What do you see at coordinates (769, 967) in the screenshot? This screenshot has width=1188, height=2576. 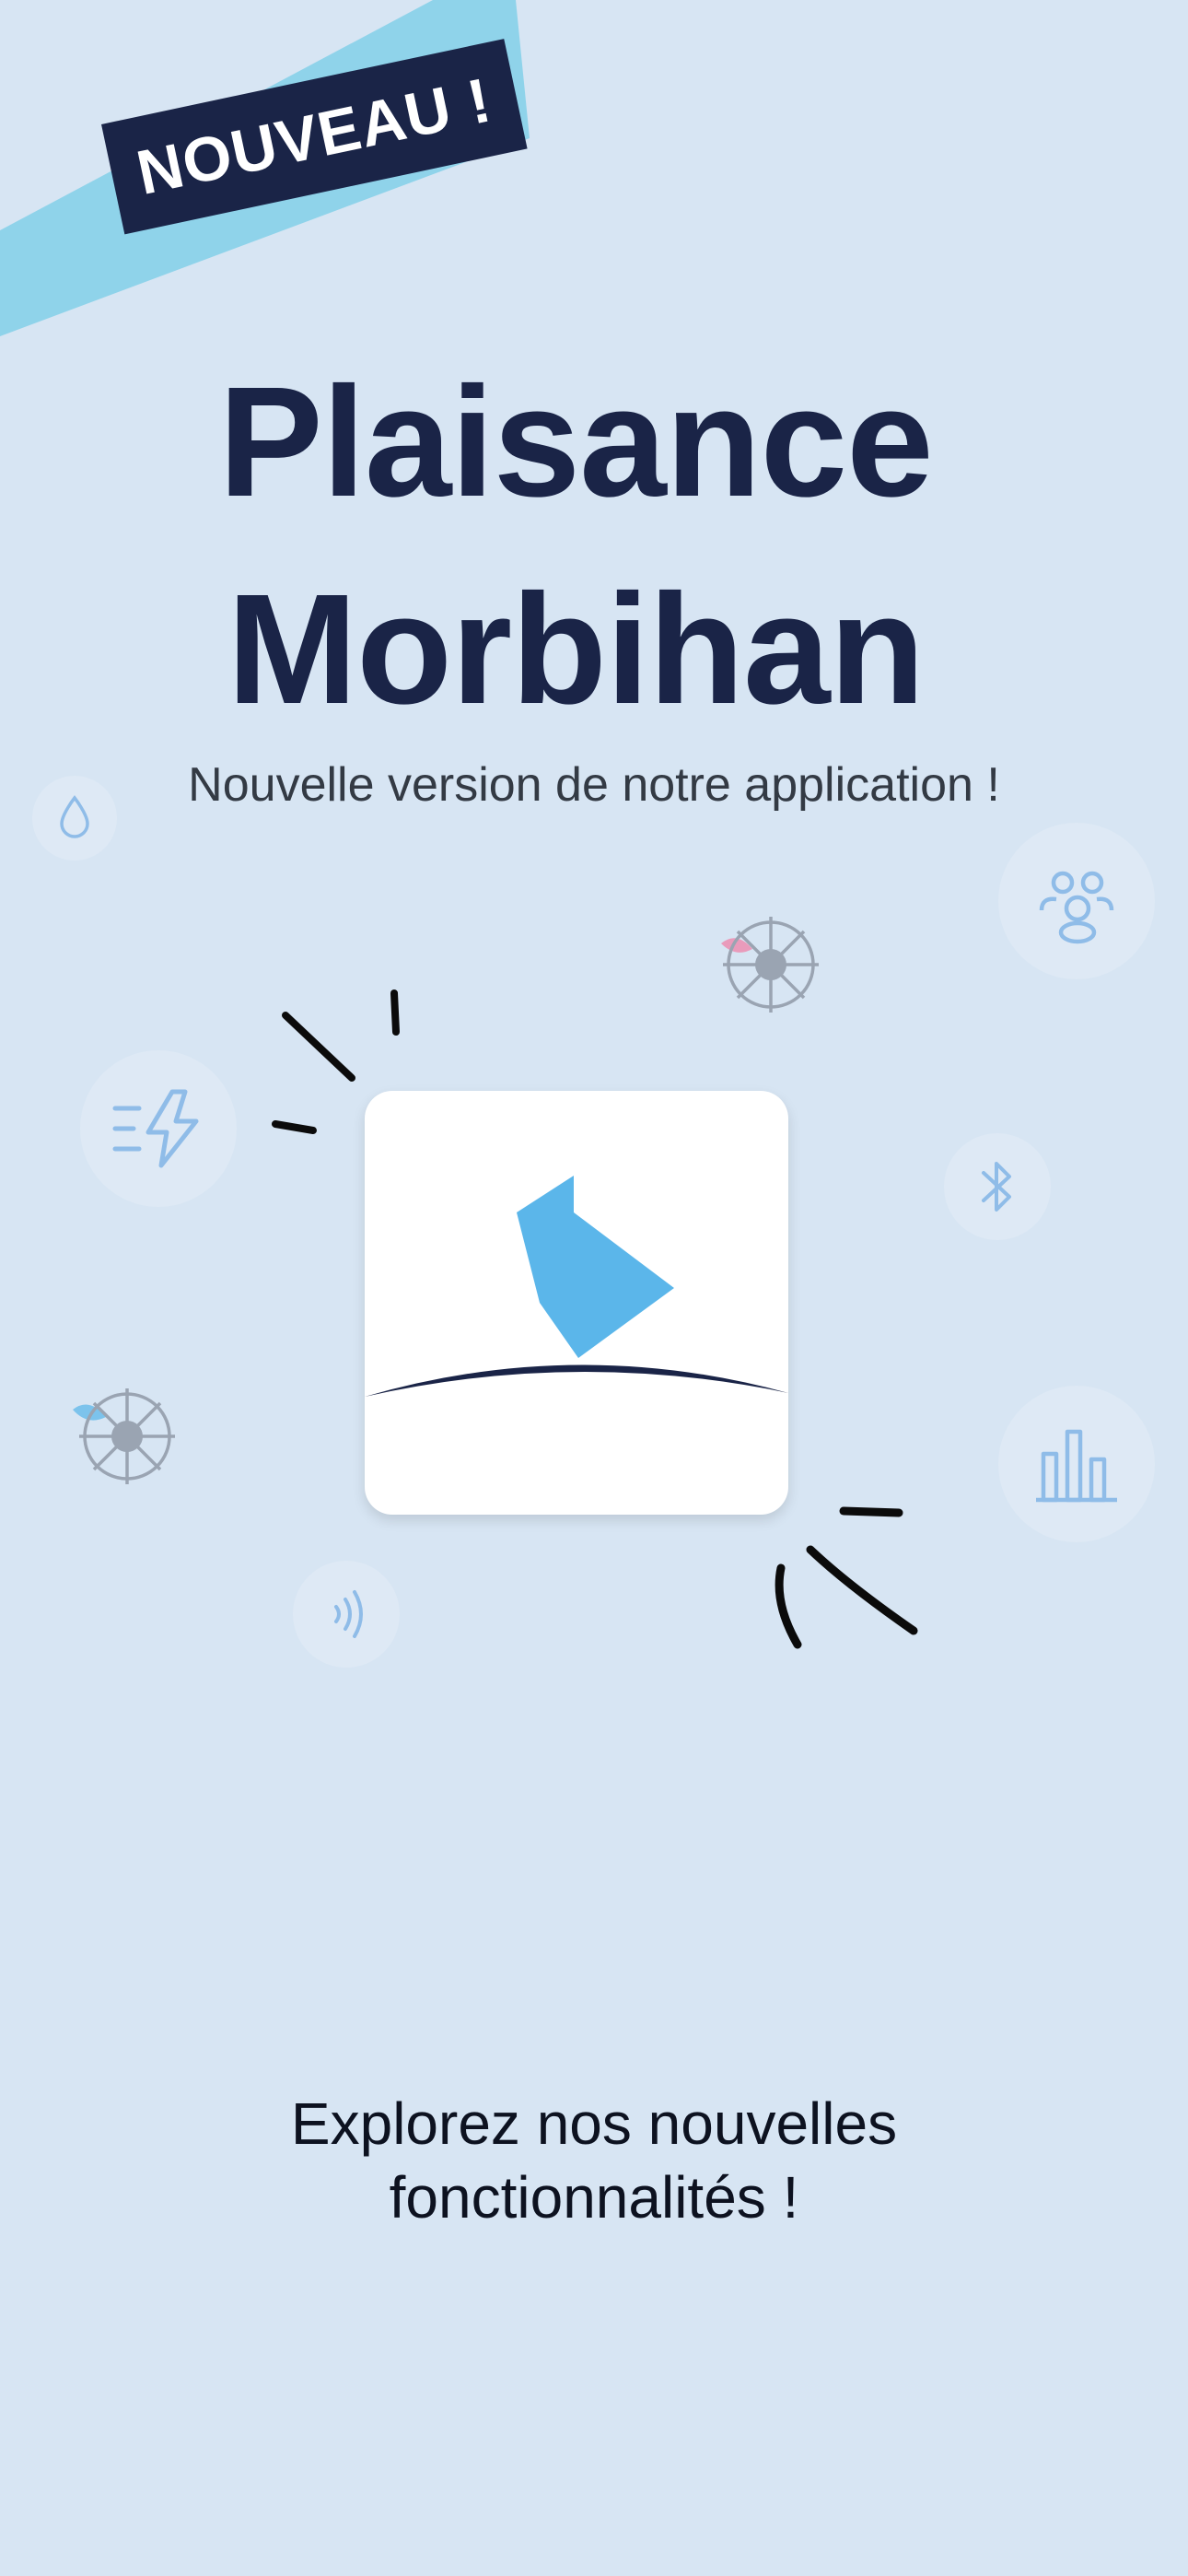 I see `ship-wheel-icon` at bounding box center [769, 967].